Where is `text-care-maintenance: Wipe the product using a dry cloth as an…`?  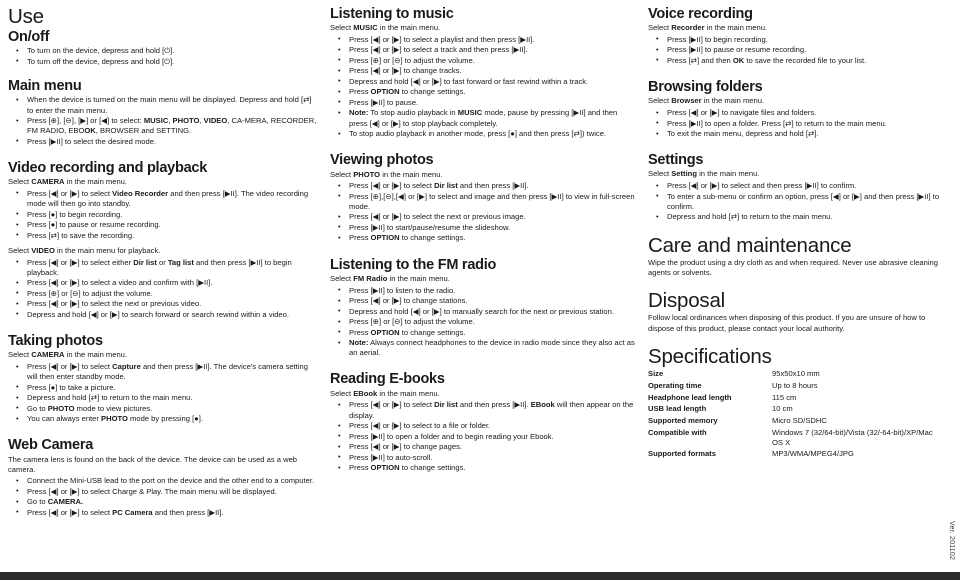
text-care-maintenance: Wipe the product using a dry cloth as an… is located at coordinates (793, 267).